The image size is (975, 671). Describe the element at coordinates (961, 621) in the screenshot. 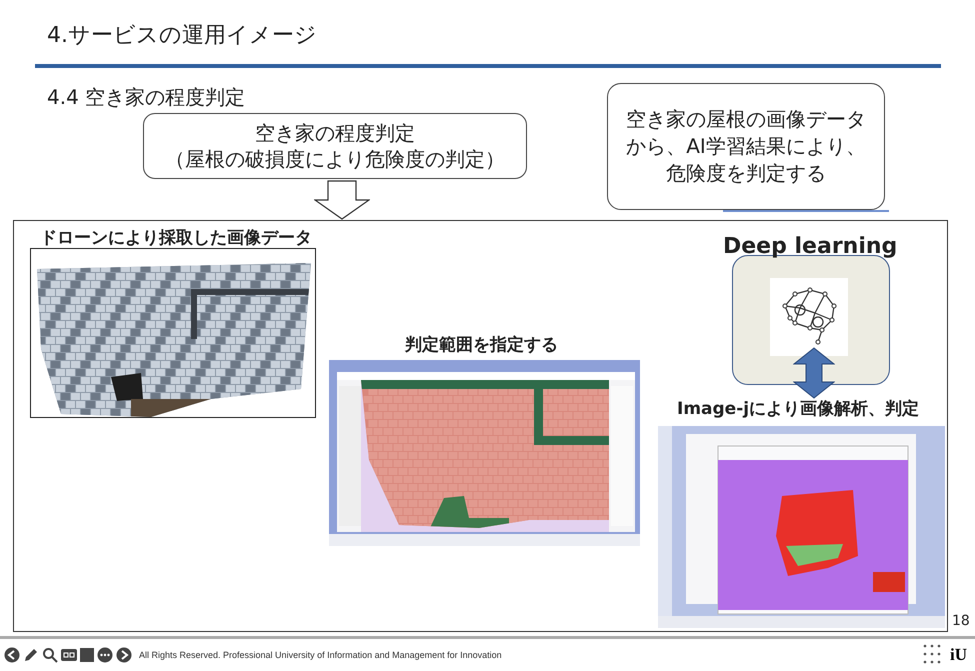

I see `page-number: 18` at that location.